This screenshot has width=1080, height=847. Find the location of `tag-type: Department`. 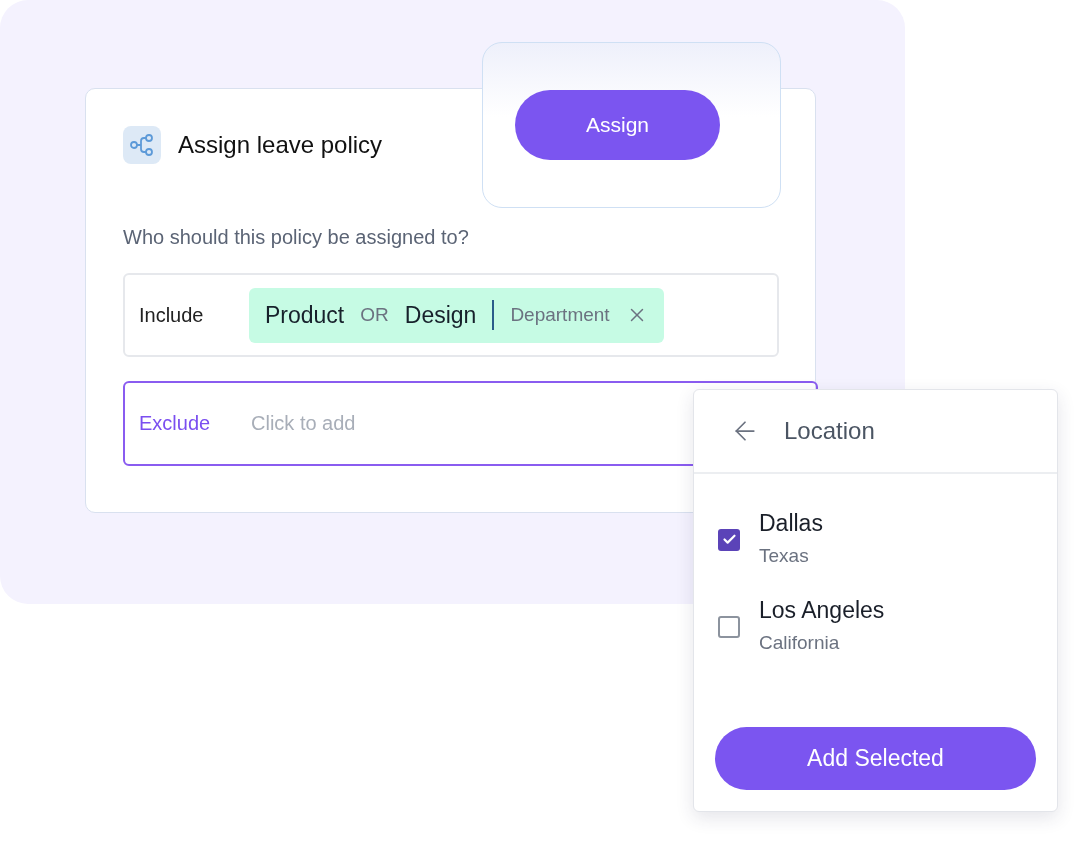

tag-type: Department is located at coordinates (560, 315).